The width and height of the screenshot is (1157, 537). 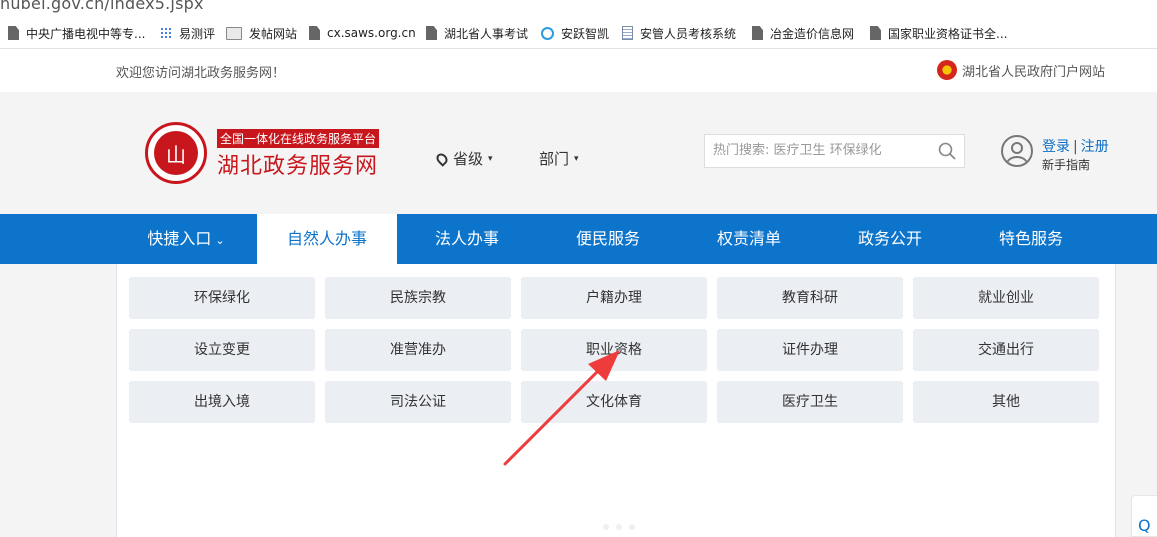 I want to click on logo-mark: 山, so click(x=176, y=153).